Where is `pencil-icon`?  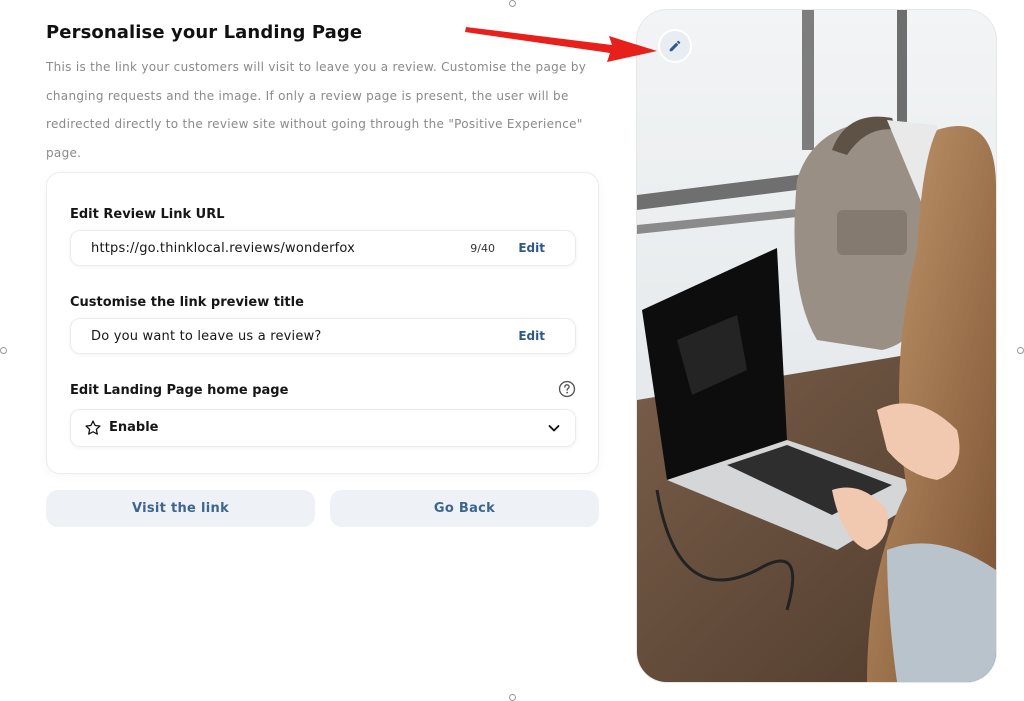
pencil-icon is located at coordinates (675, 46).